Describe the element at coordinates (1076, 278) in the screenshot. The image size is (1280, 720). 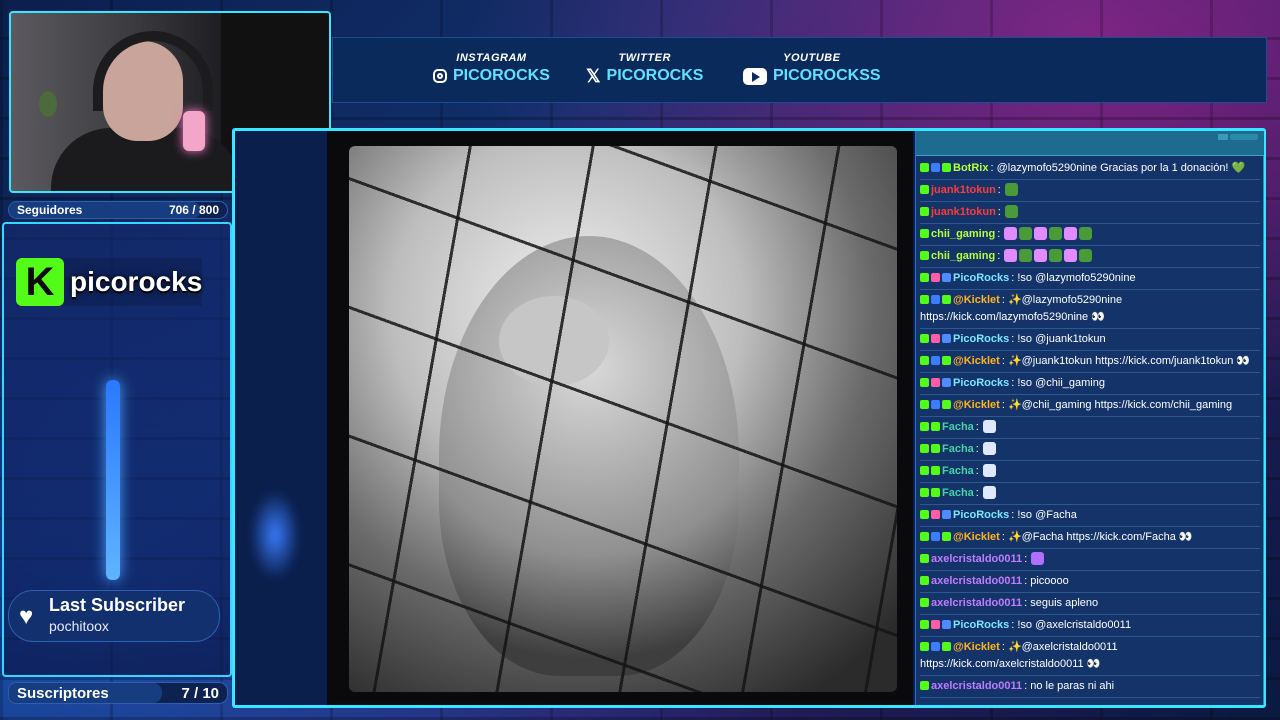
I see `chat-text: !so @lazymofo5290nine` at that location.